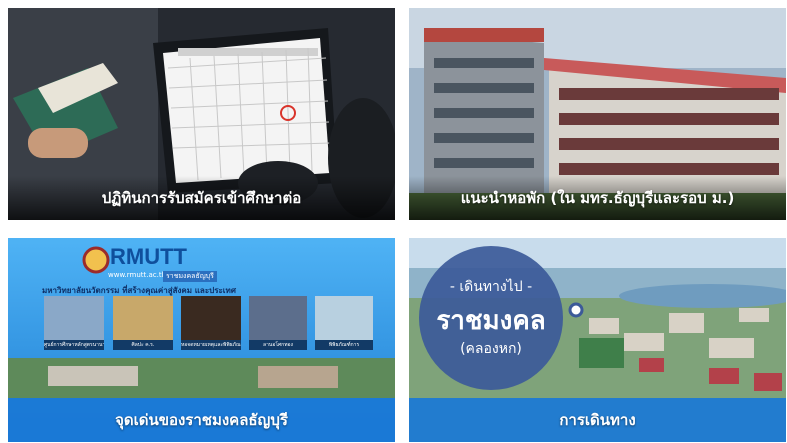 The height and width of the screenshot is (443, 787). Describe the element at coordinates (597, 198) in the screenshot. I see `card-caption: แนะนำหอพัก (ใน มทร.ธัญบุรีและรอบ ม.)` at that location.